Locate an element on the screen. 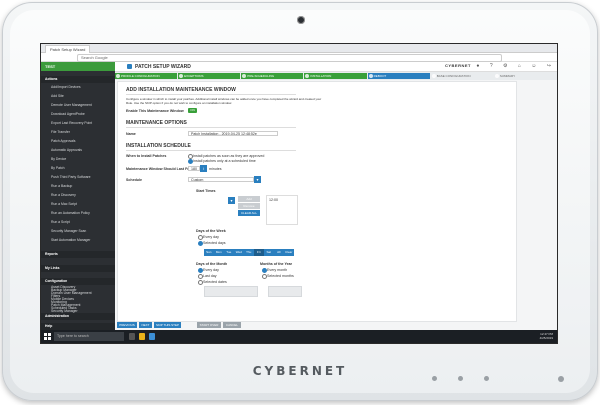  day-button: Sun is located at coordinates (209, 252).